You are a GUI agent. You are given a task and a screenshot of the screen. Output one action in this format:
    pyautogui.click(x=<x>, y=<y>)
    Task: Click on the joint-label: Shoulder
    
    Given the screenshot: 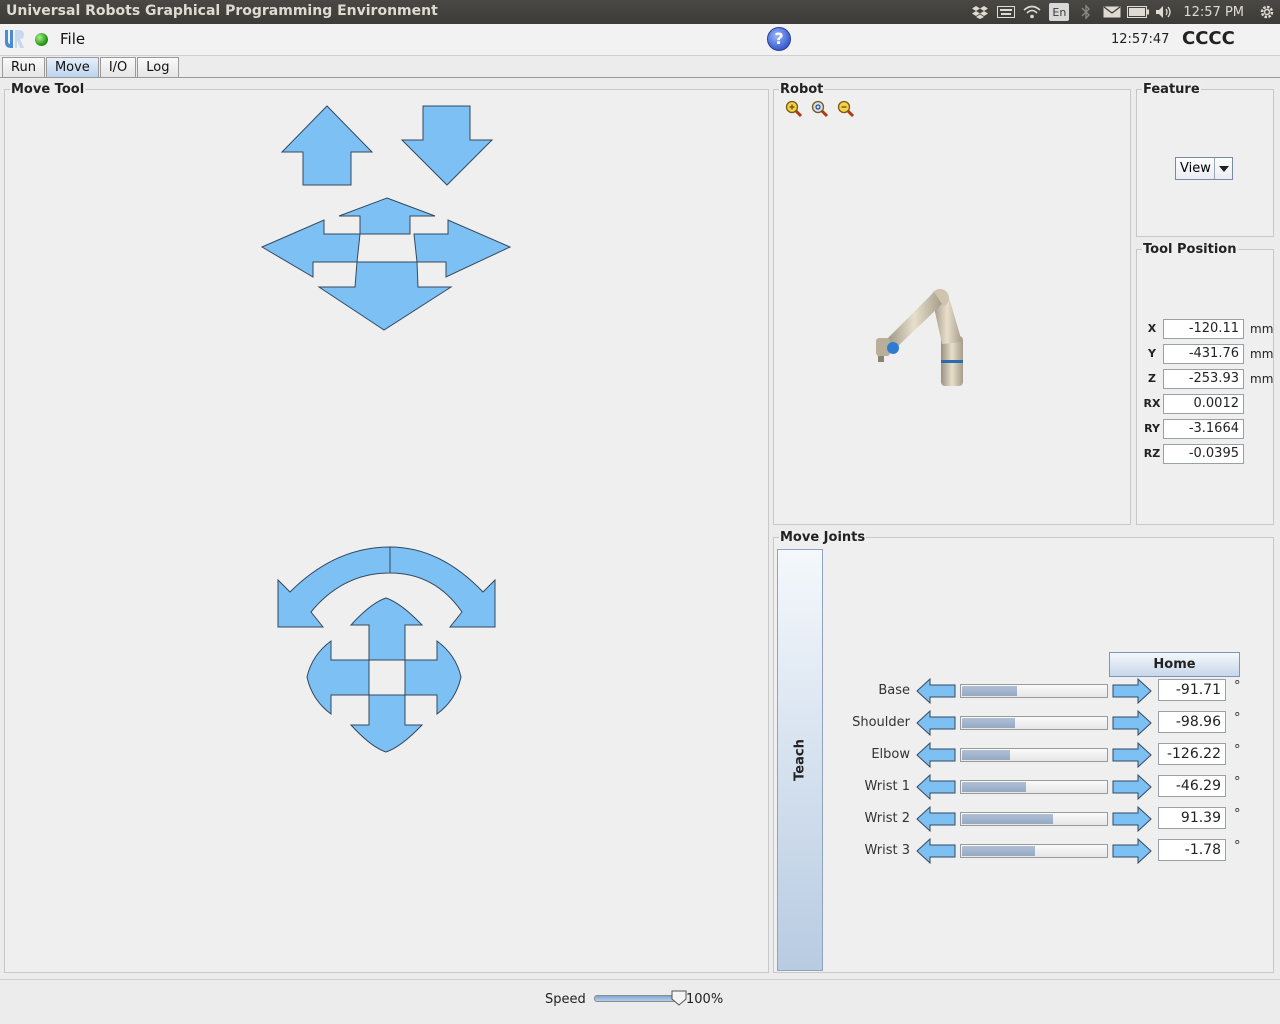 What is the action you would take?
    pyautogui.click(x=881, y=722)
    